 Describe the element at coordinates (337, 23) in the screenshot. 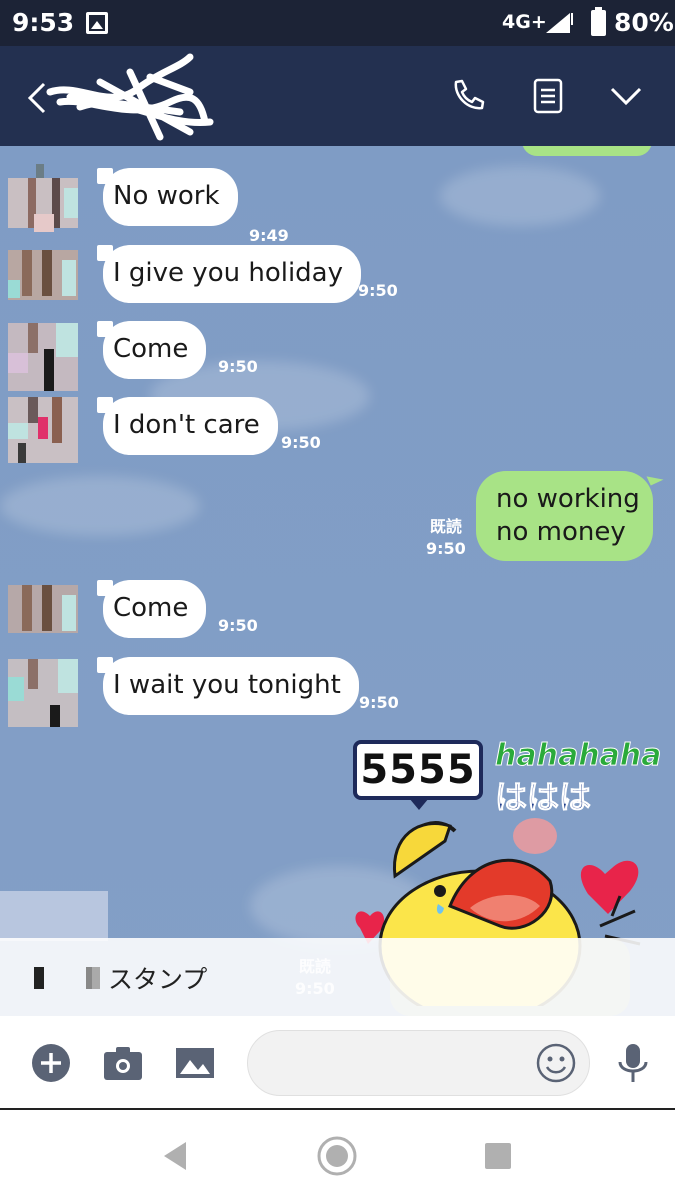

I see `status-bar: 9:53 4G+ 80%` at that location.